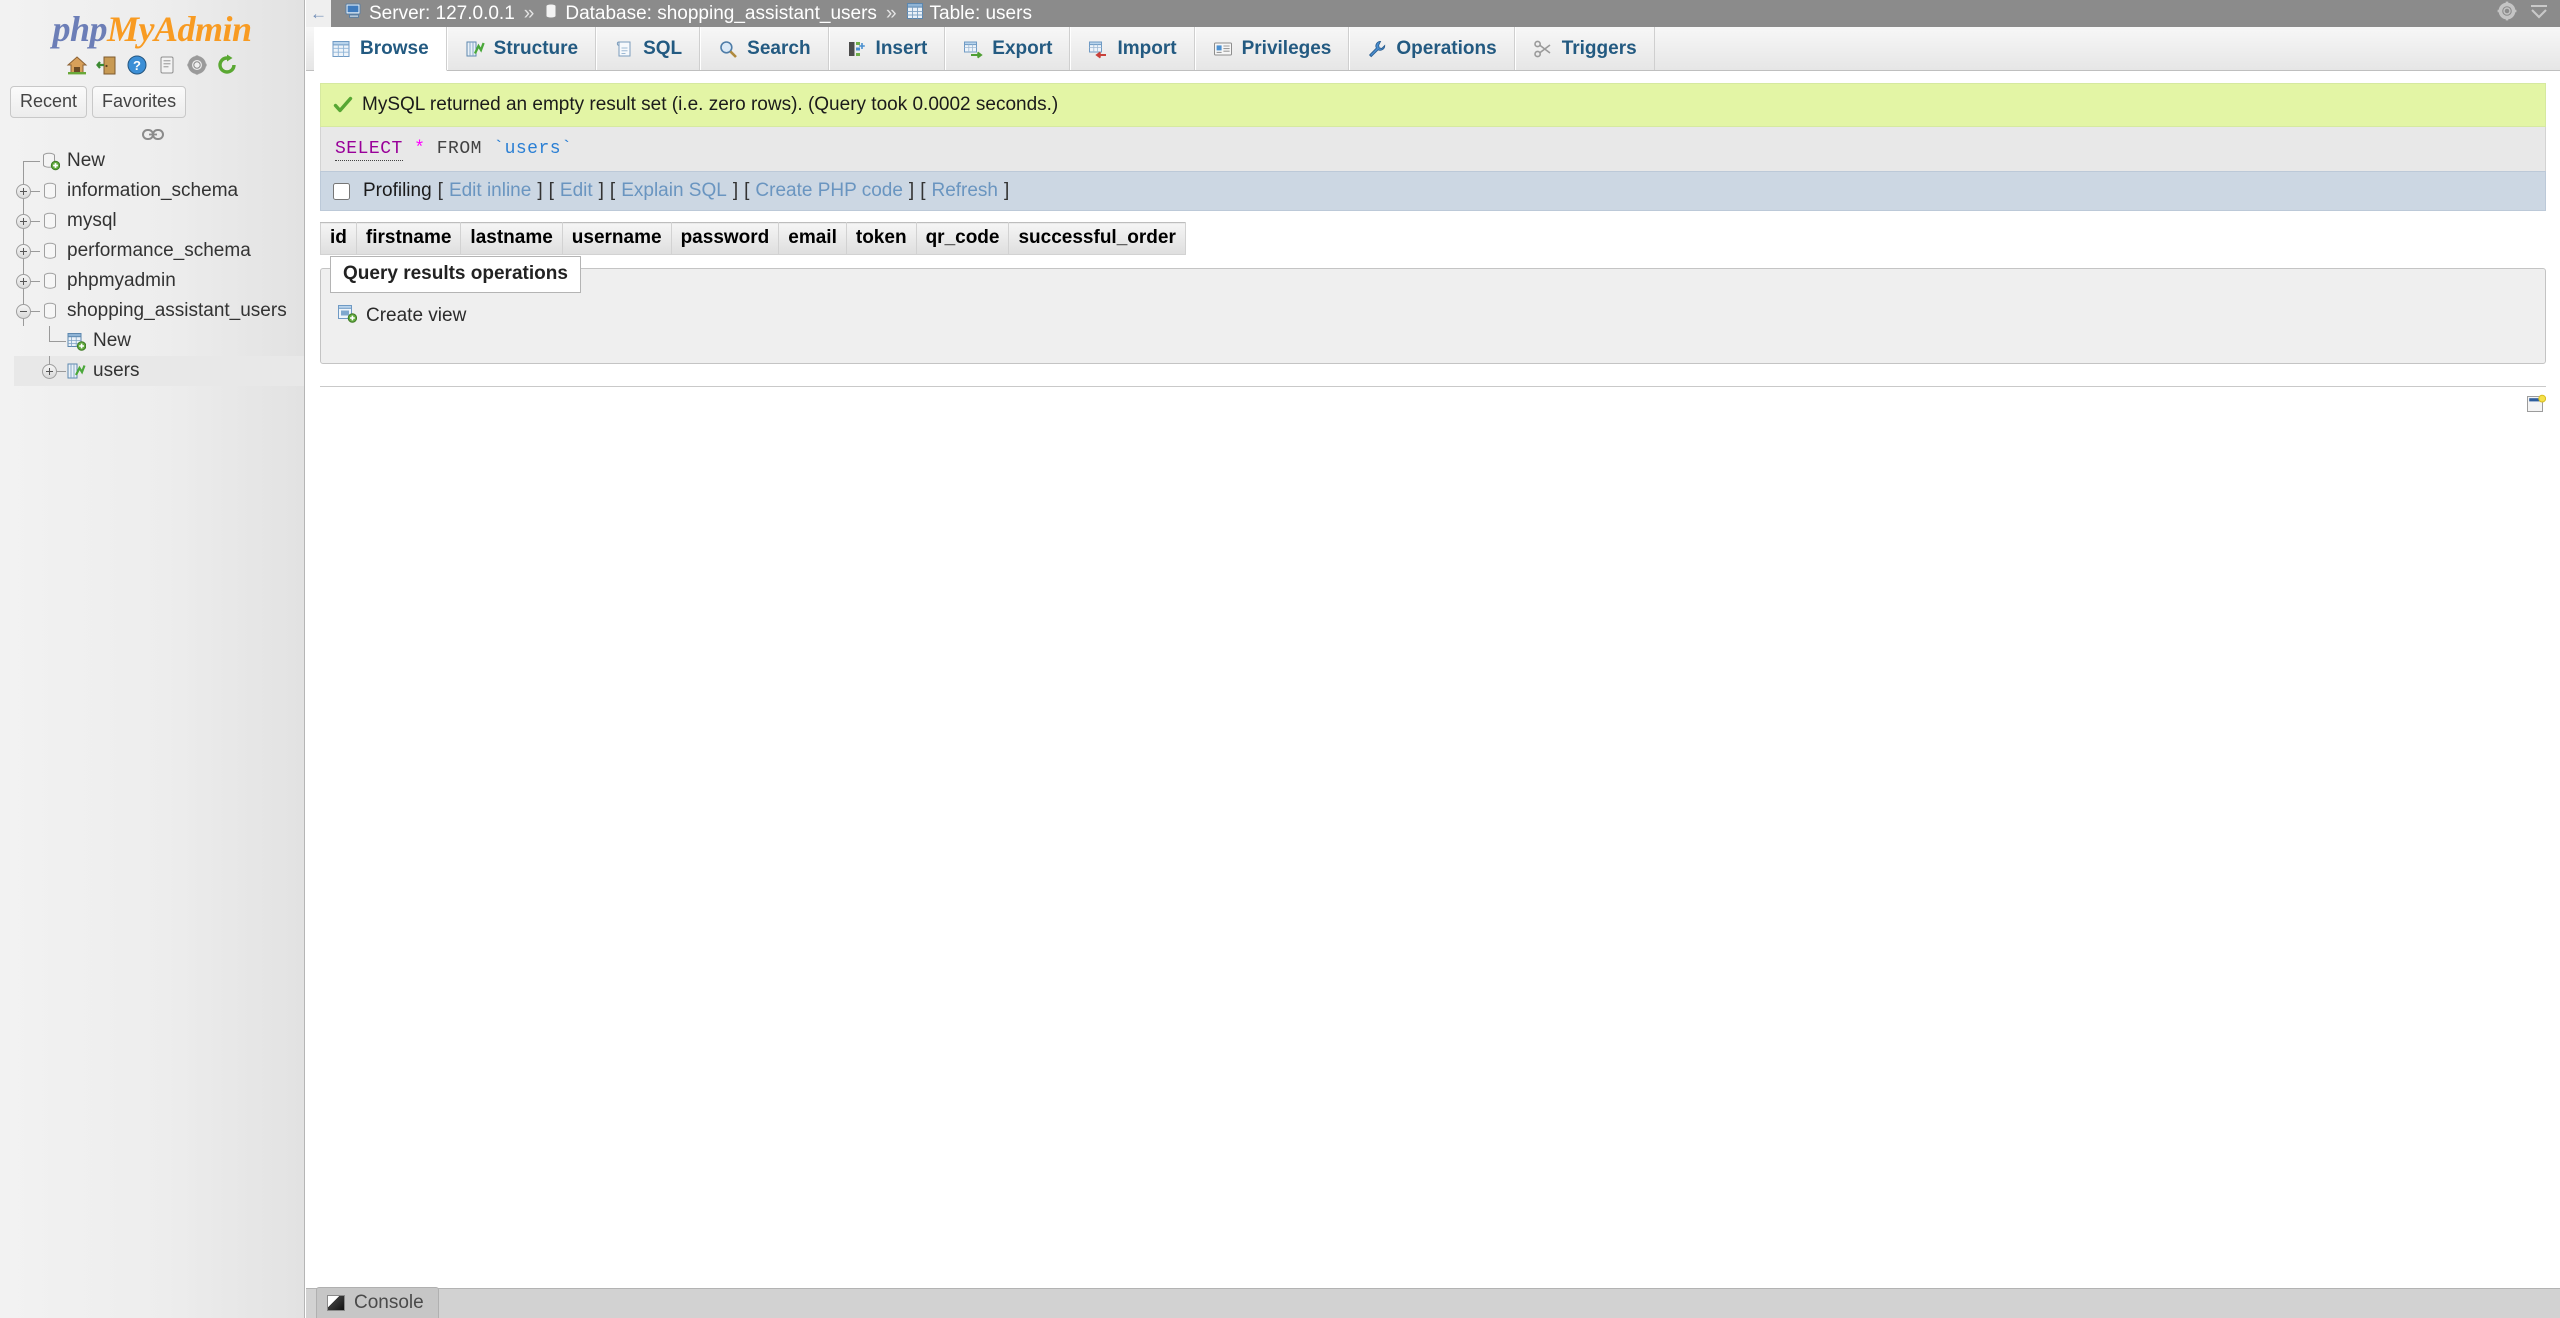 This screenshot has width=2560, height=1318. Describe the element at coordinates (1433, 149) in the screenshot. I see `sql-query-box: SELECT * FROM `users`` at that location.